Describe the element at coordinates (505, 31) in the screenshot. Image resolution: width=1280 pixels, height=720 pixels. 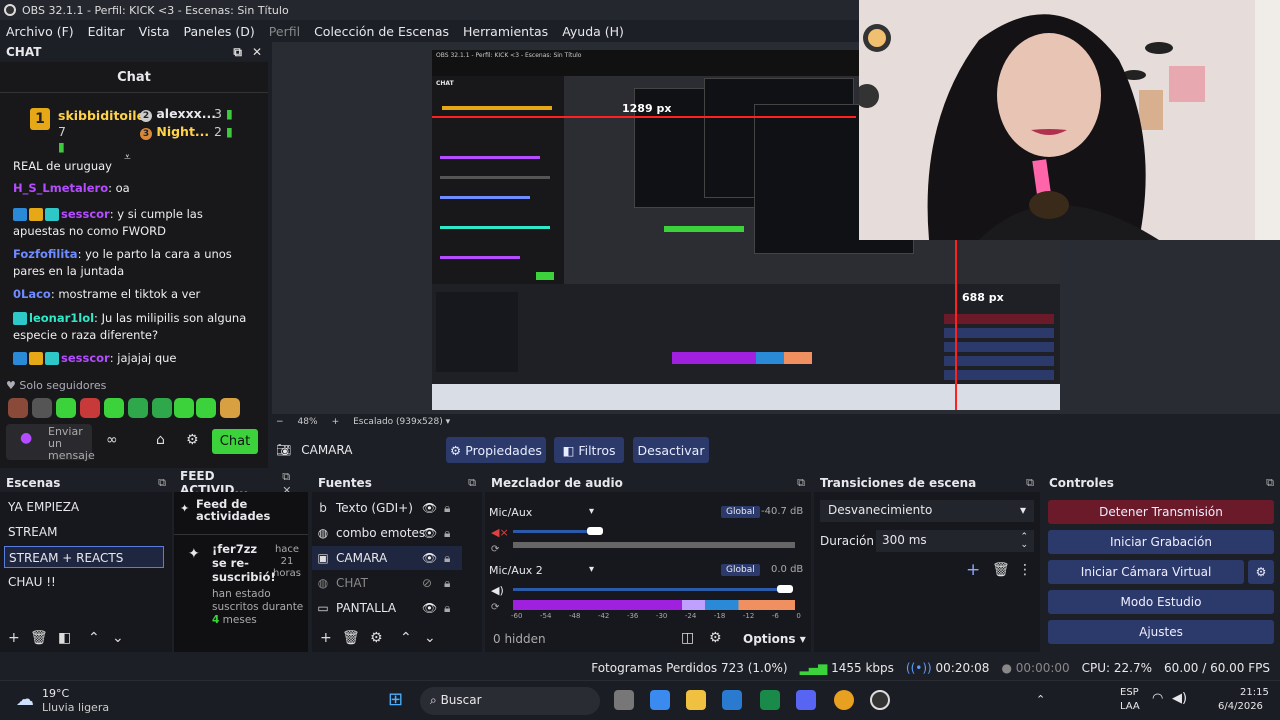
I see `menu-herramientas: Herramientas` at that location.